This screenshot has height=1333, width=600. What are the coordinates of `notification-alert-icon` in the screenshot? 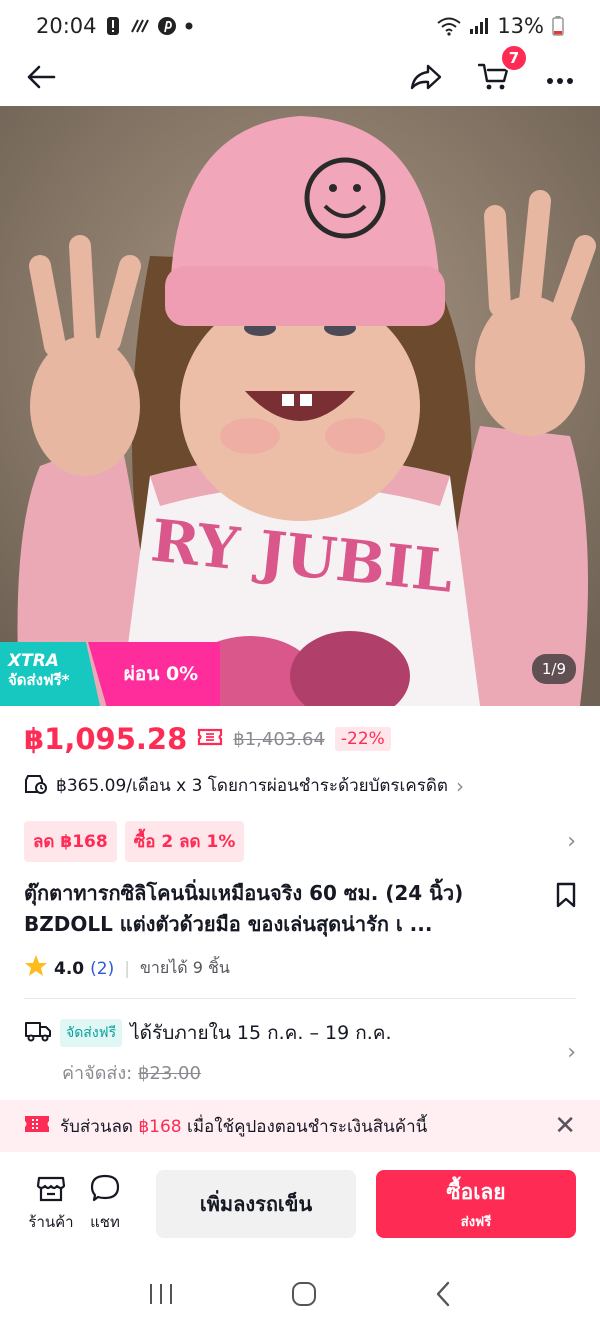 It's located at (113, 26).